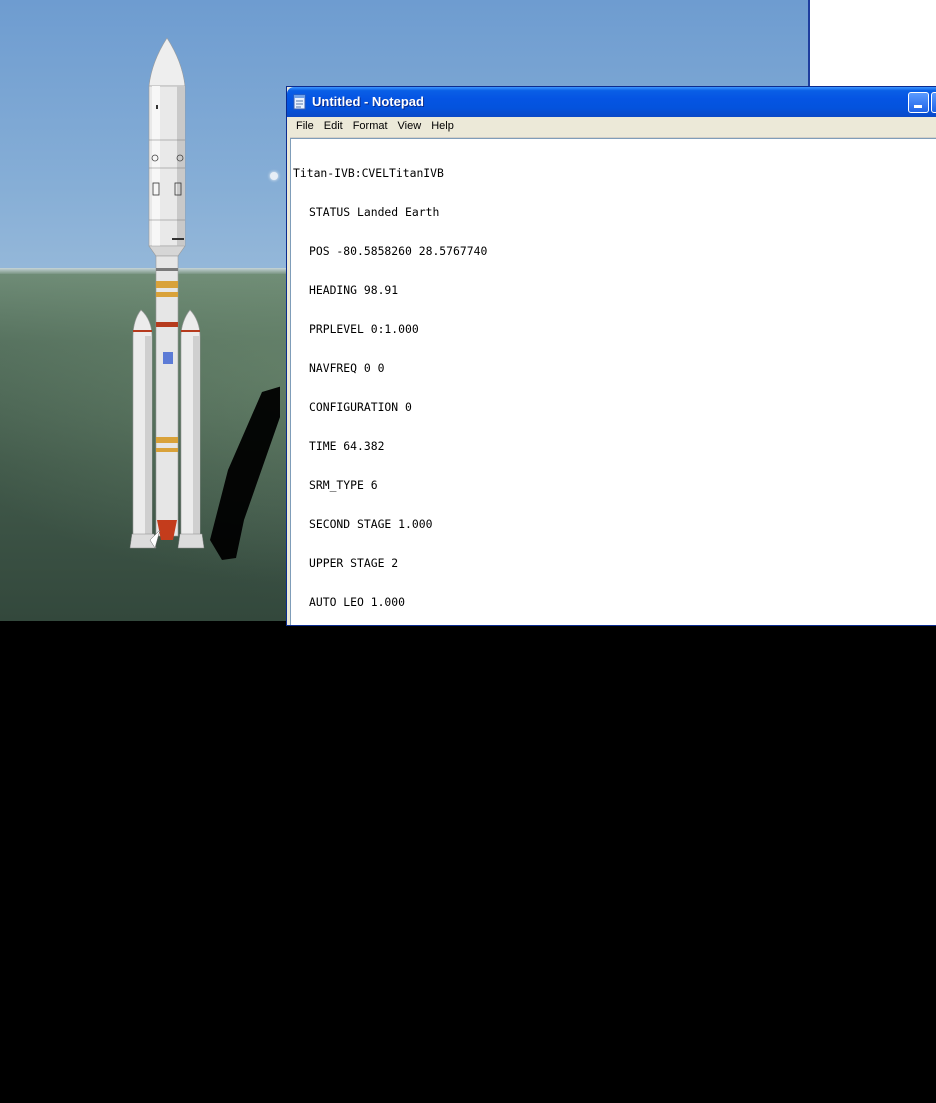 Image resolution: width=936 pixels, height=1103 pixels. Describe the element at coordinates (354, 563) in the screenshot. I see `text-line: UPPER STAGE 2` at that location.